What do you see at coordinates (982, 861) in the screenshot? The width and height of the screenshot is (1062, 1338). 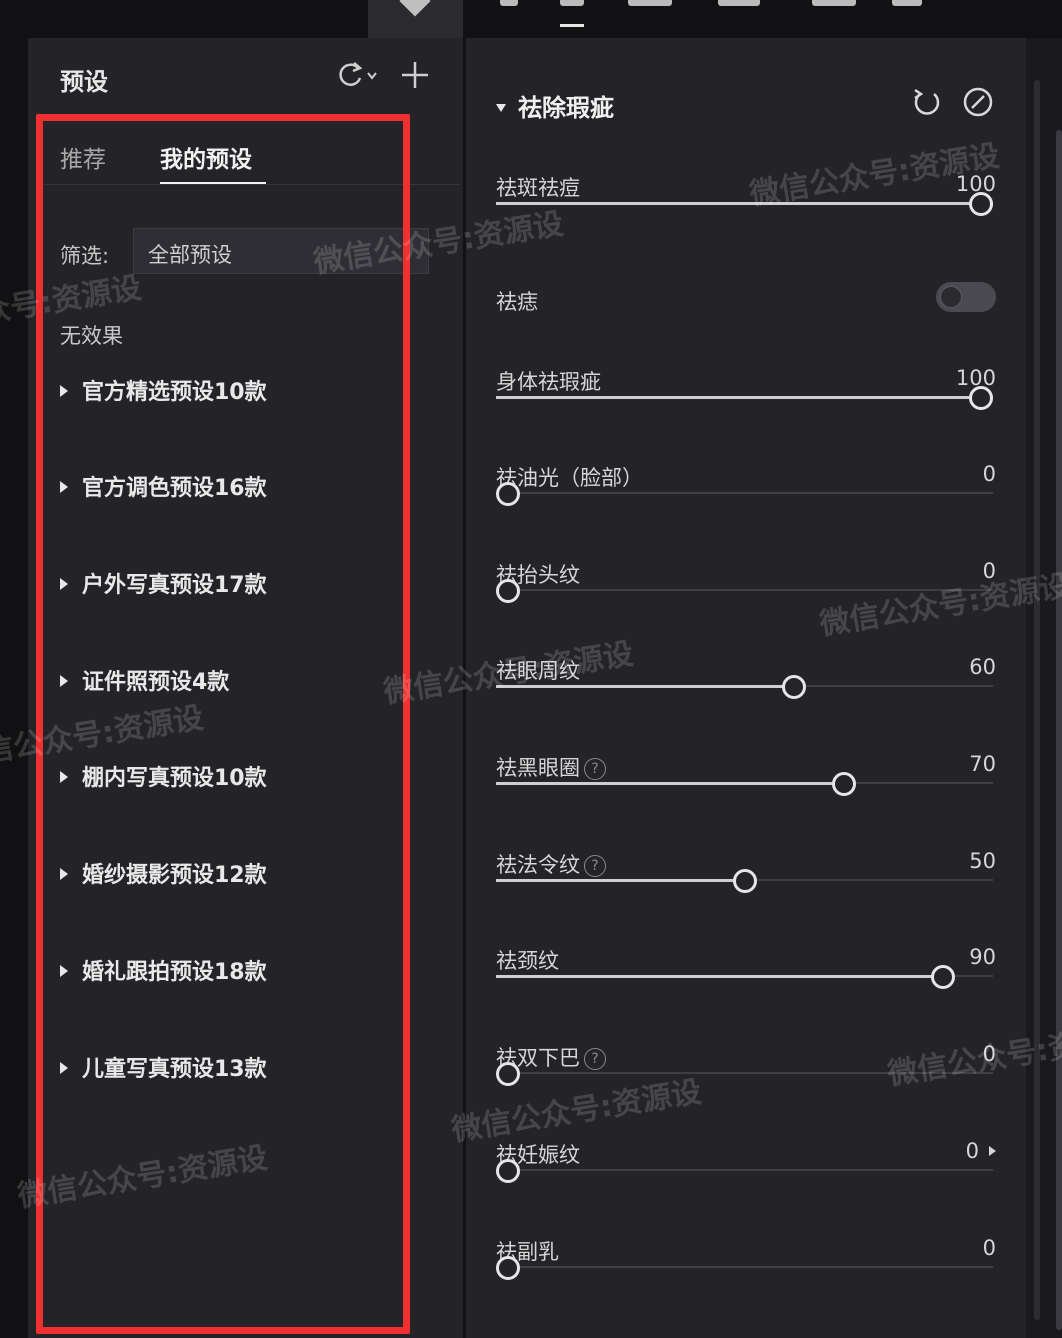 I see `slider-value: 50` at bounding box center [982, 861].